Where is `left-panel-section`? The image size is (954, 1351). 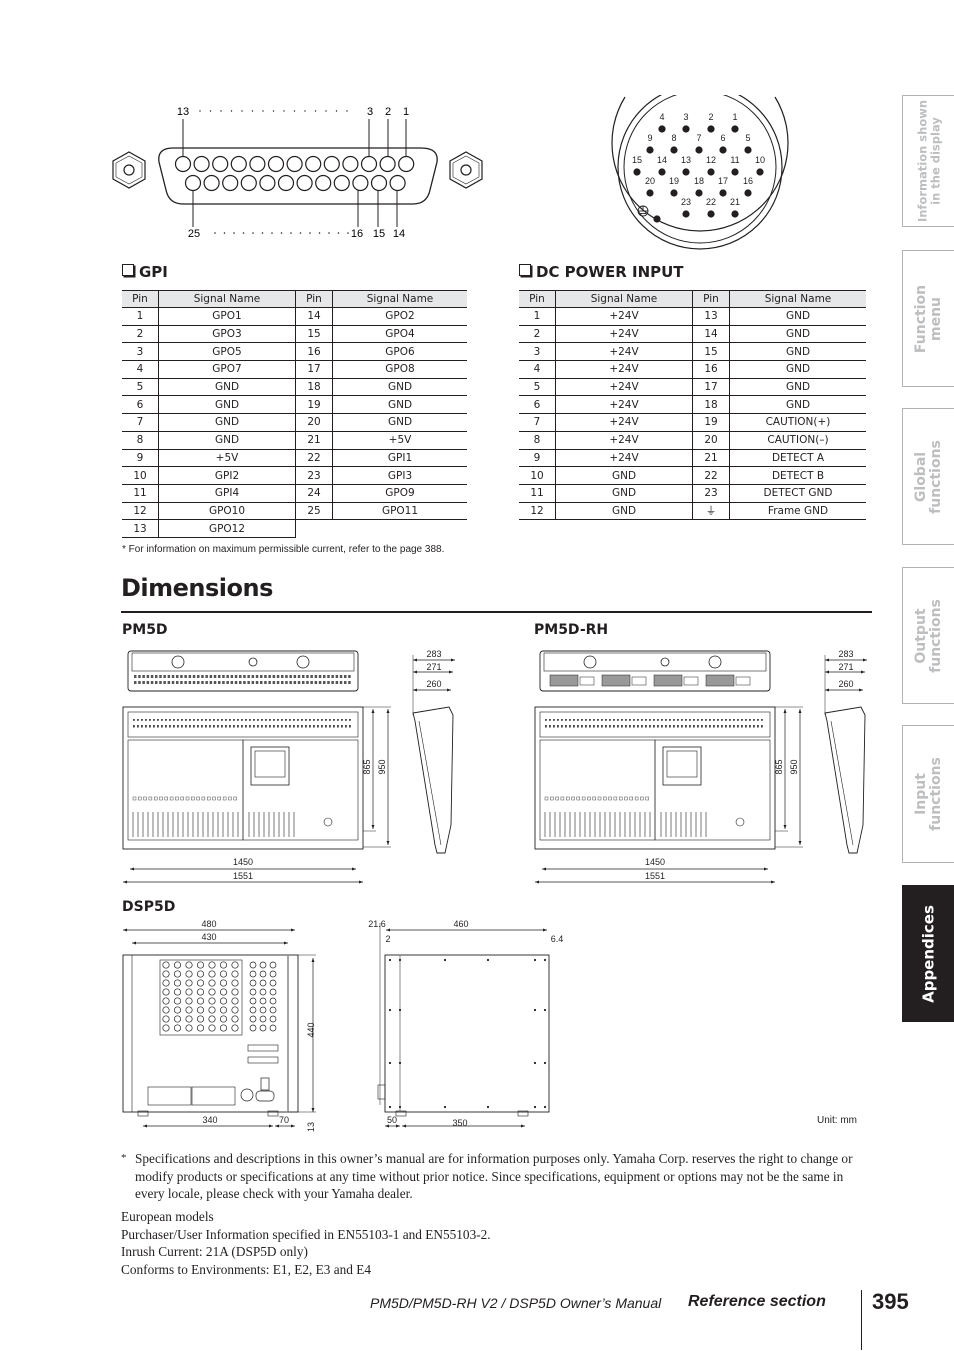 left-panel-section is located at coordinates (597, 790).